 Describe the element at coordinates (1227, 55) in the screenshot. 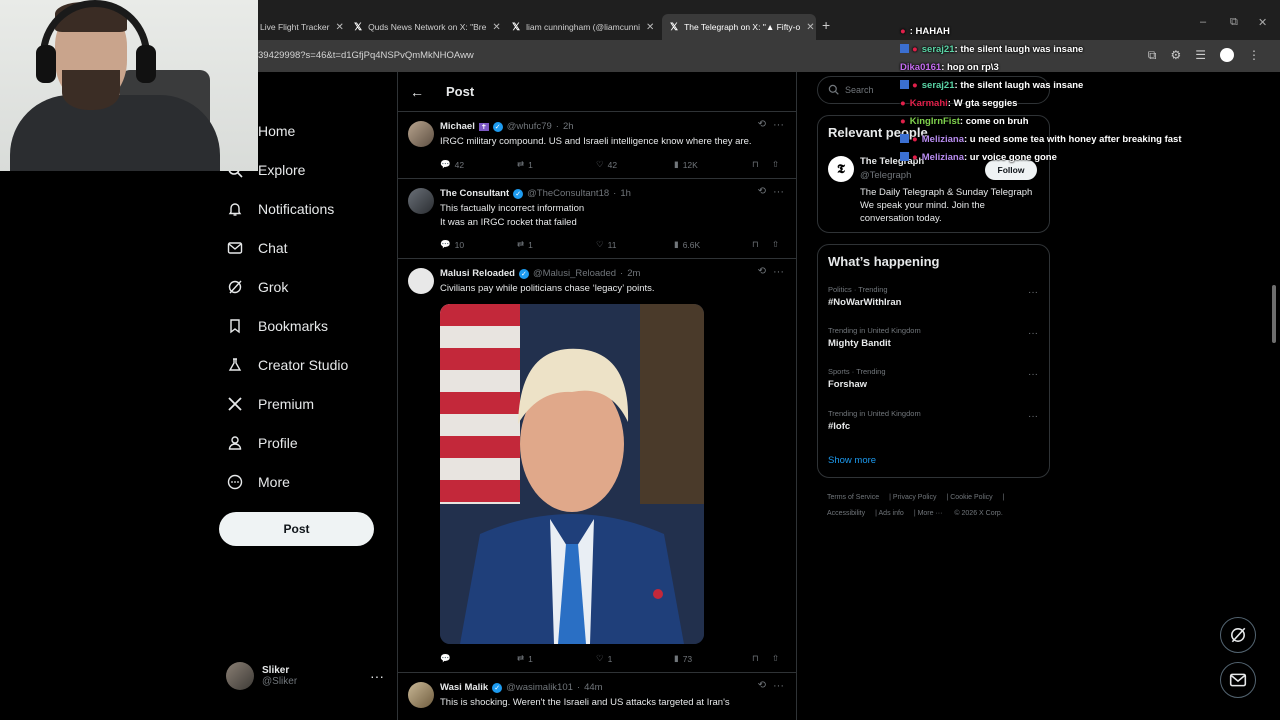

I see `profile-avatar-icon` at that location.